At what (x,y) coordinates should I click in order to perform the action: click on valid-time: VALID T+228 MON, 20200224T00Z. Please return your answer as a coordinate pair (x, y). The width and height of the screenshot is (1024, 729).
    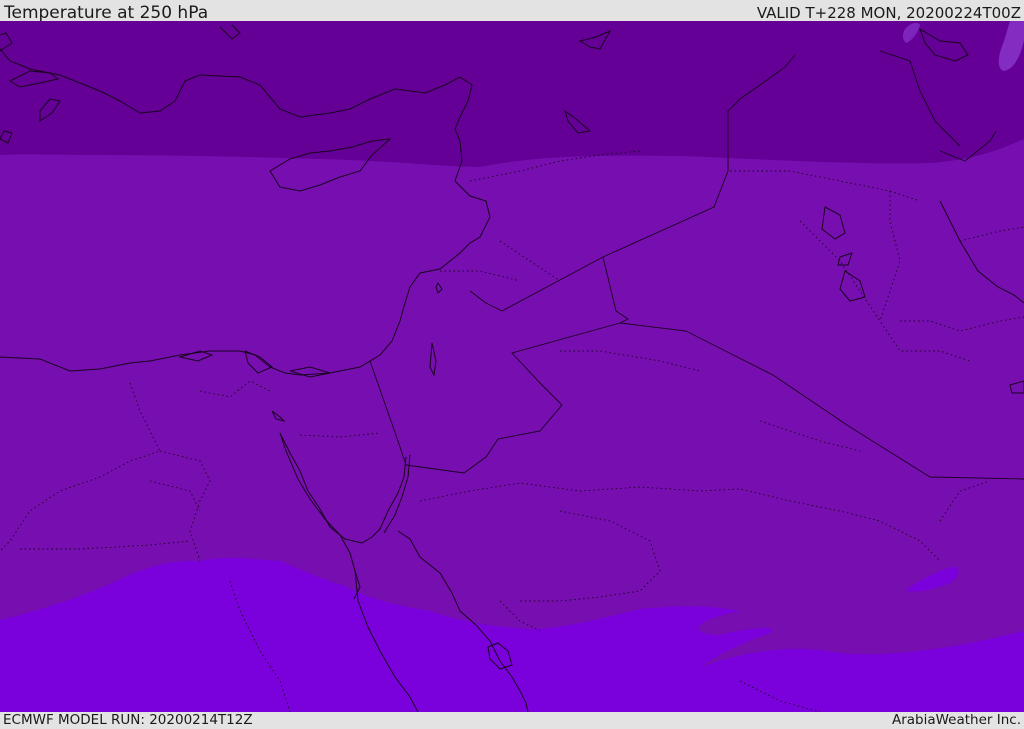
    Looking at the image, I should click on (888, 13).